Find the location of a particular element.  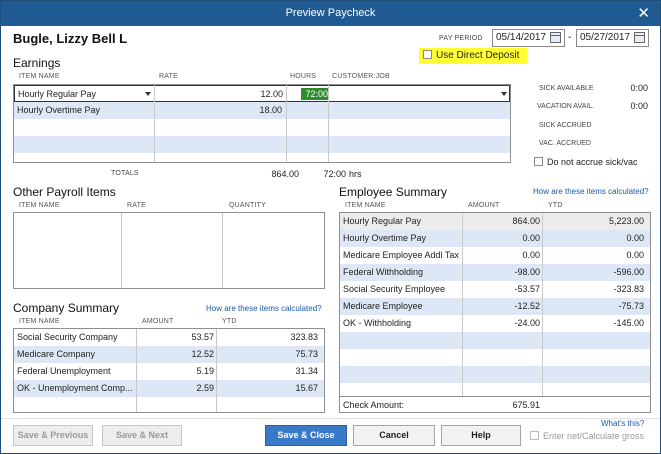

pay-period-start-value: 05/14/2017 is located at coordinates (521, 37).